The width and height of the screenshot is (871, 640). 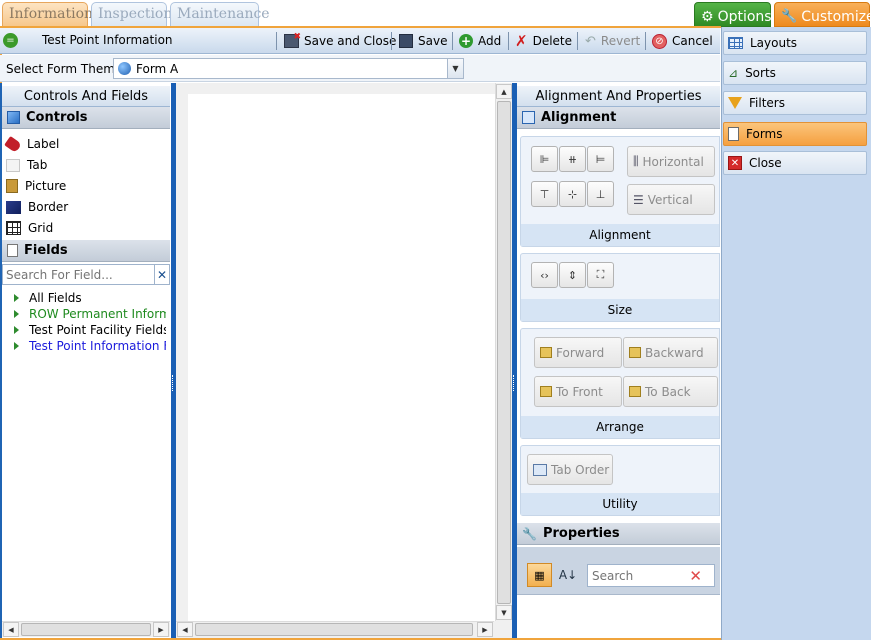 I want to click on collapse-icon: =, so click(x=10, y=40).